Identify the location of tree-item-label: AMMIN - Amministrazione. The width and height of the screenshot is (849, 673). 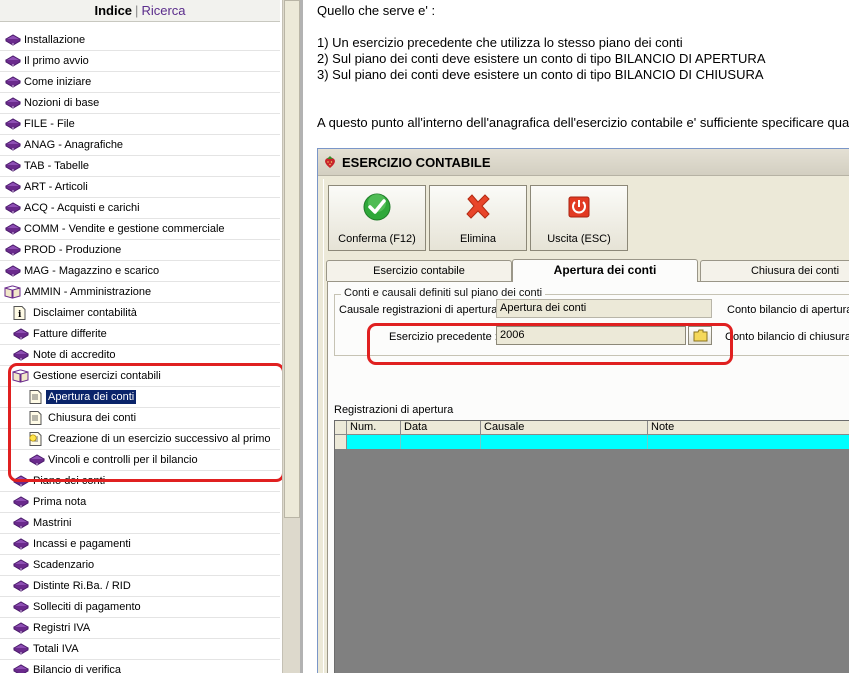
(88, 292).